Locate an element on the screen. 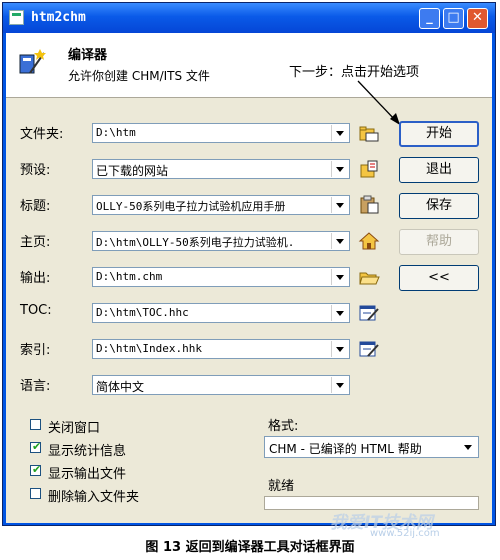  title-label: 标题: is located at coordinates (35, 206).